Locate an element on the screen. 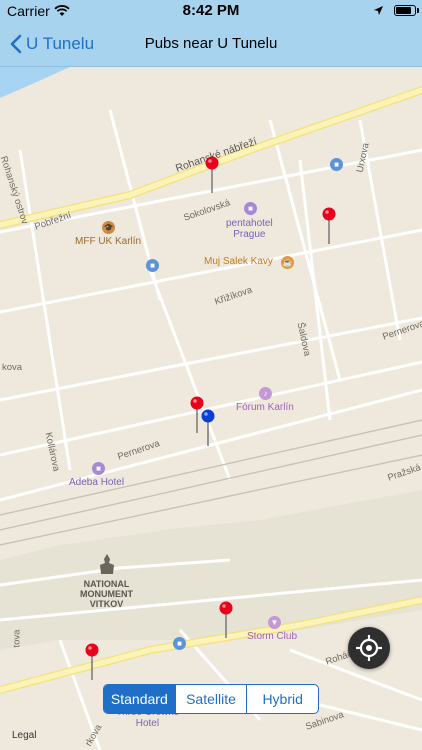 Image resolution: width=422 pixels, height=750 pixels. poi-monument-line1: NATIONAL is located at coordinates (106, 584).